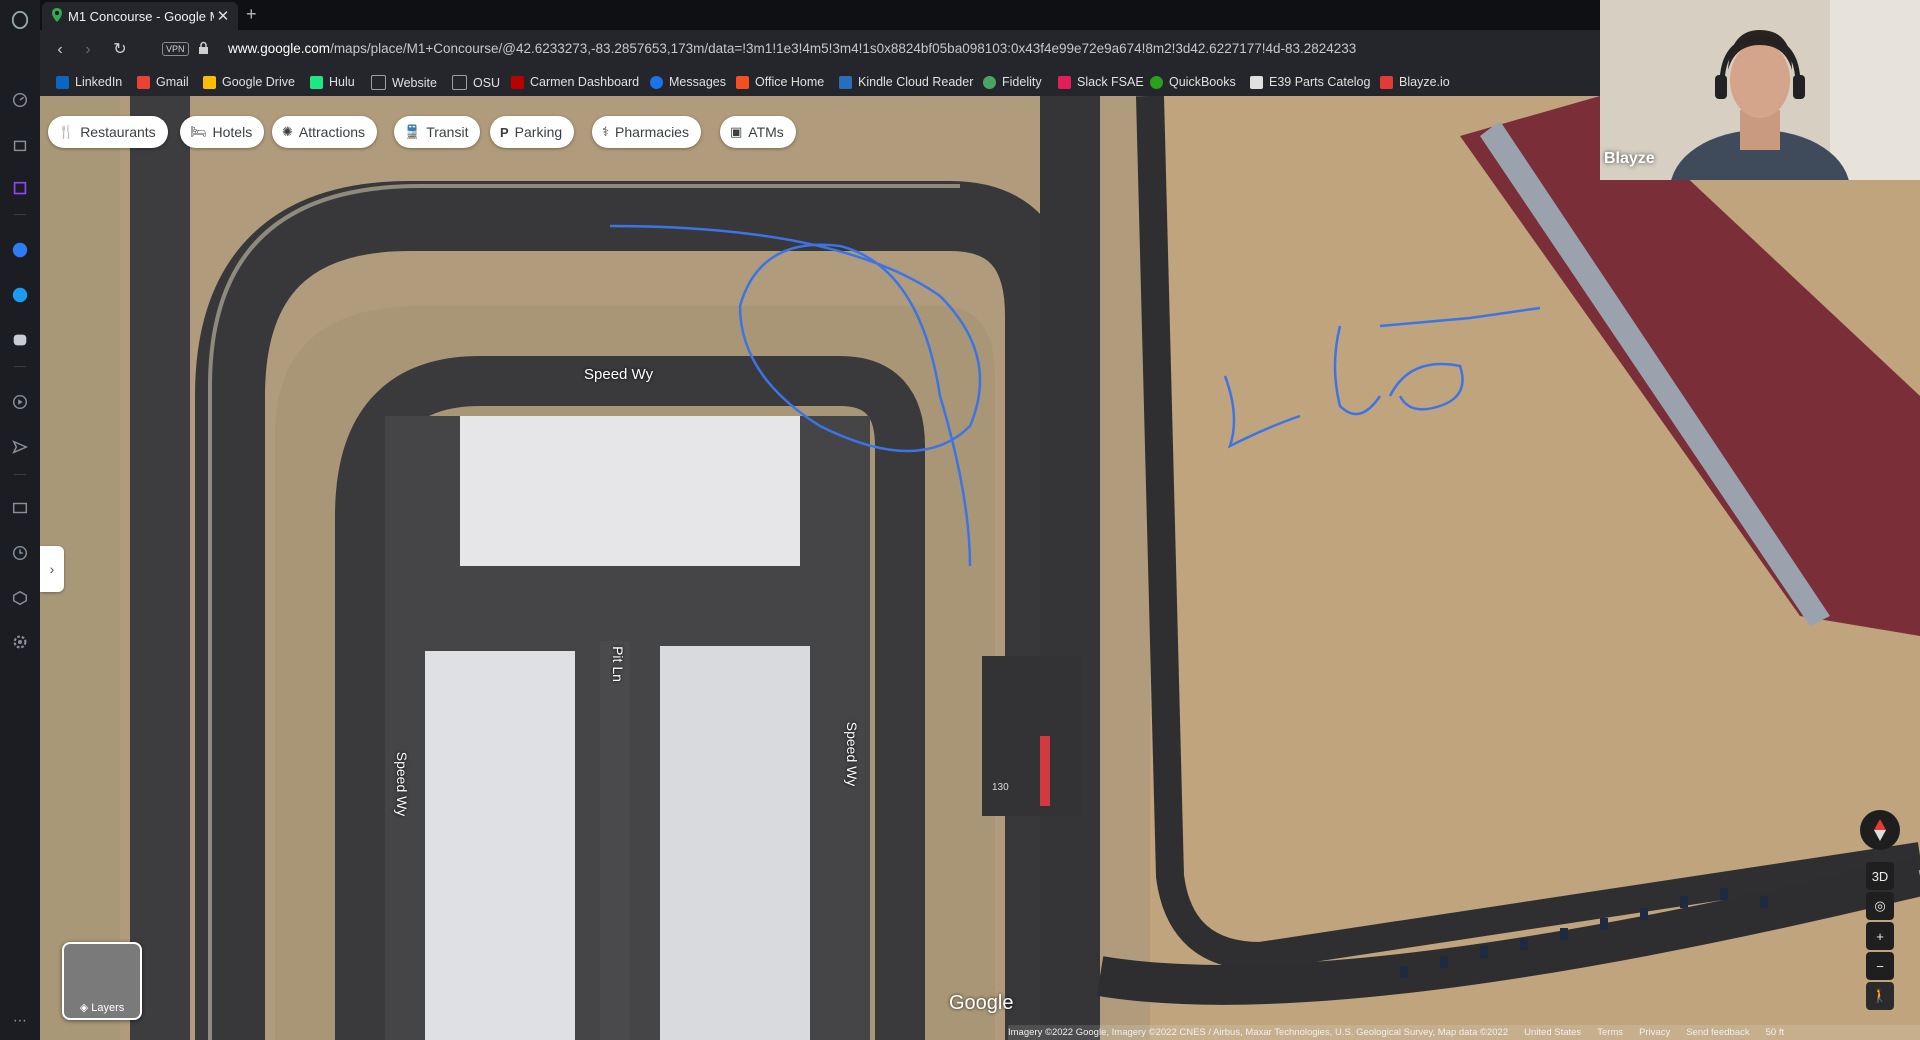 The width and height of the screenshot is (1920, 1040). I want to click on location-icon: ◎, so click(1880, 905).